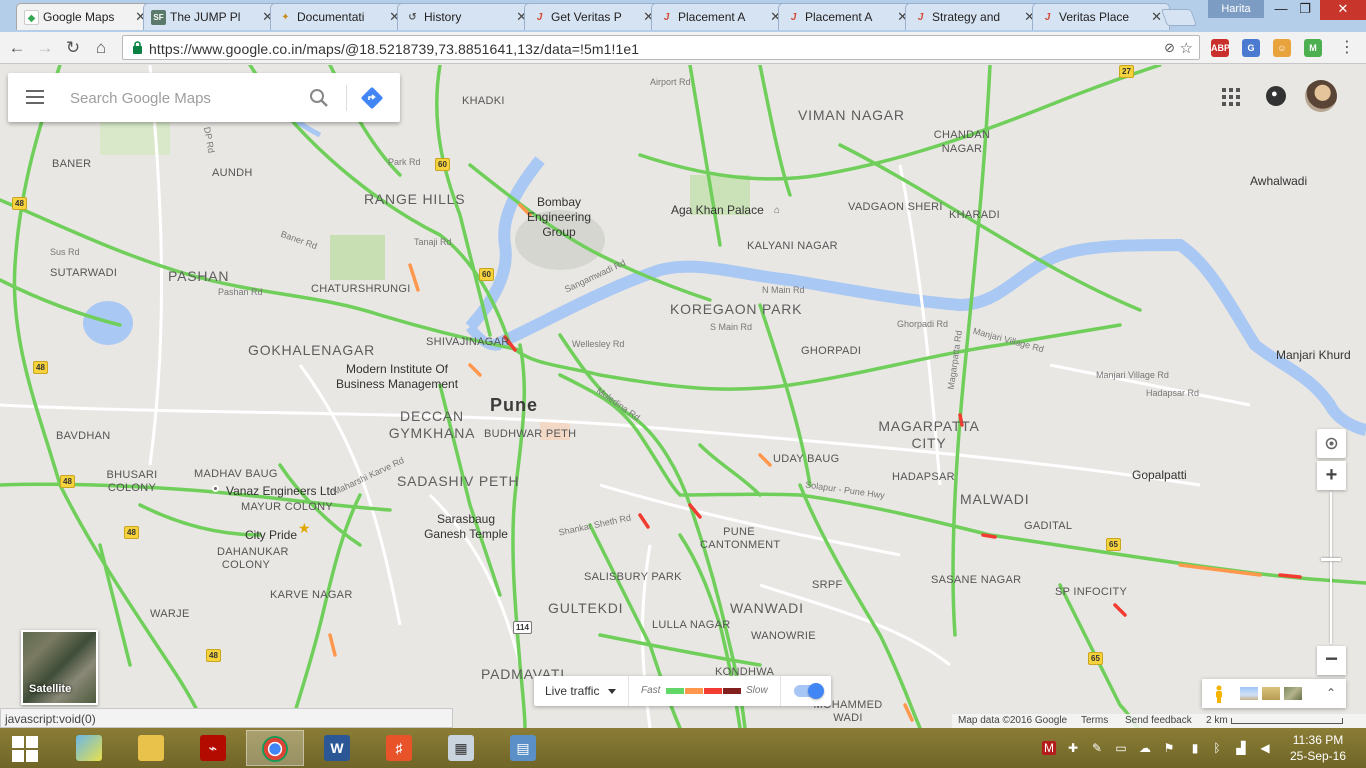 The height and width of the screenshot is (768, 1366). I want to click on poi-label: Bombay Engineering Group, so click(559, 217).